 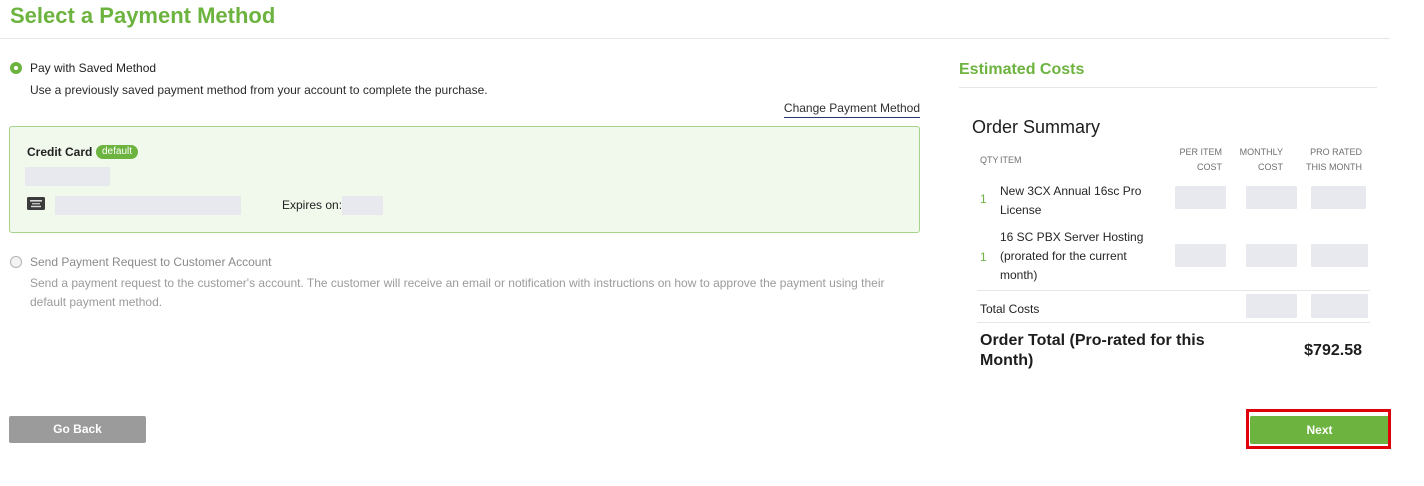 I want to click on title-divider, so click(x=695, y=38).